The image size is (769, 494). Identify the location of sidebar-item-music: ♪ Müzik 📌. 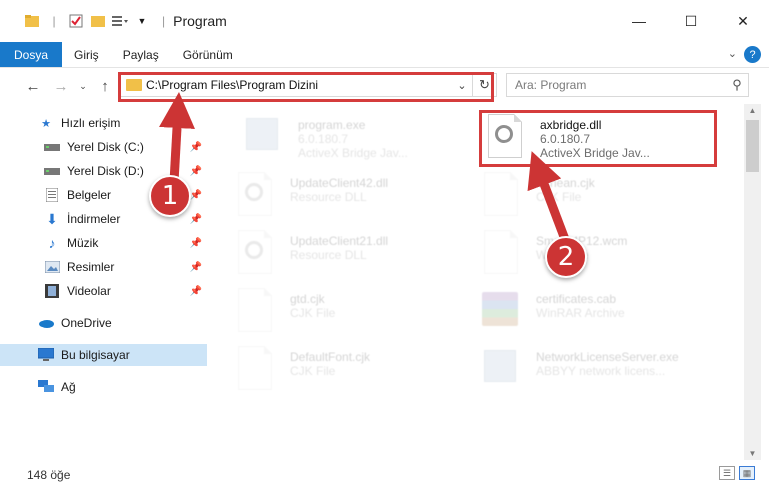
(105, 243).